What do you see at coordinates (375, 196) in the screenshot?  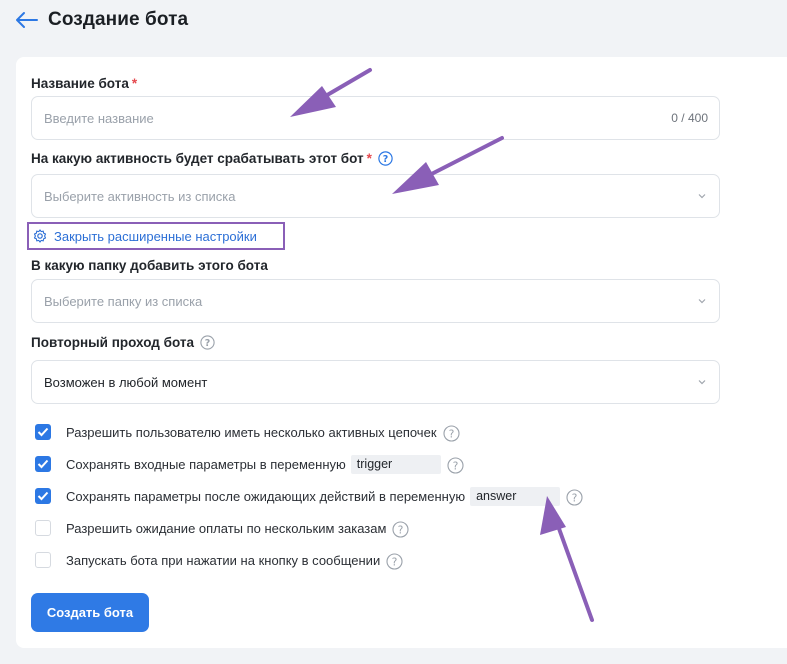 I see `activity-select: Выберите активность из списка` at bounding box center [375, 196].